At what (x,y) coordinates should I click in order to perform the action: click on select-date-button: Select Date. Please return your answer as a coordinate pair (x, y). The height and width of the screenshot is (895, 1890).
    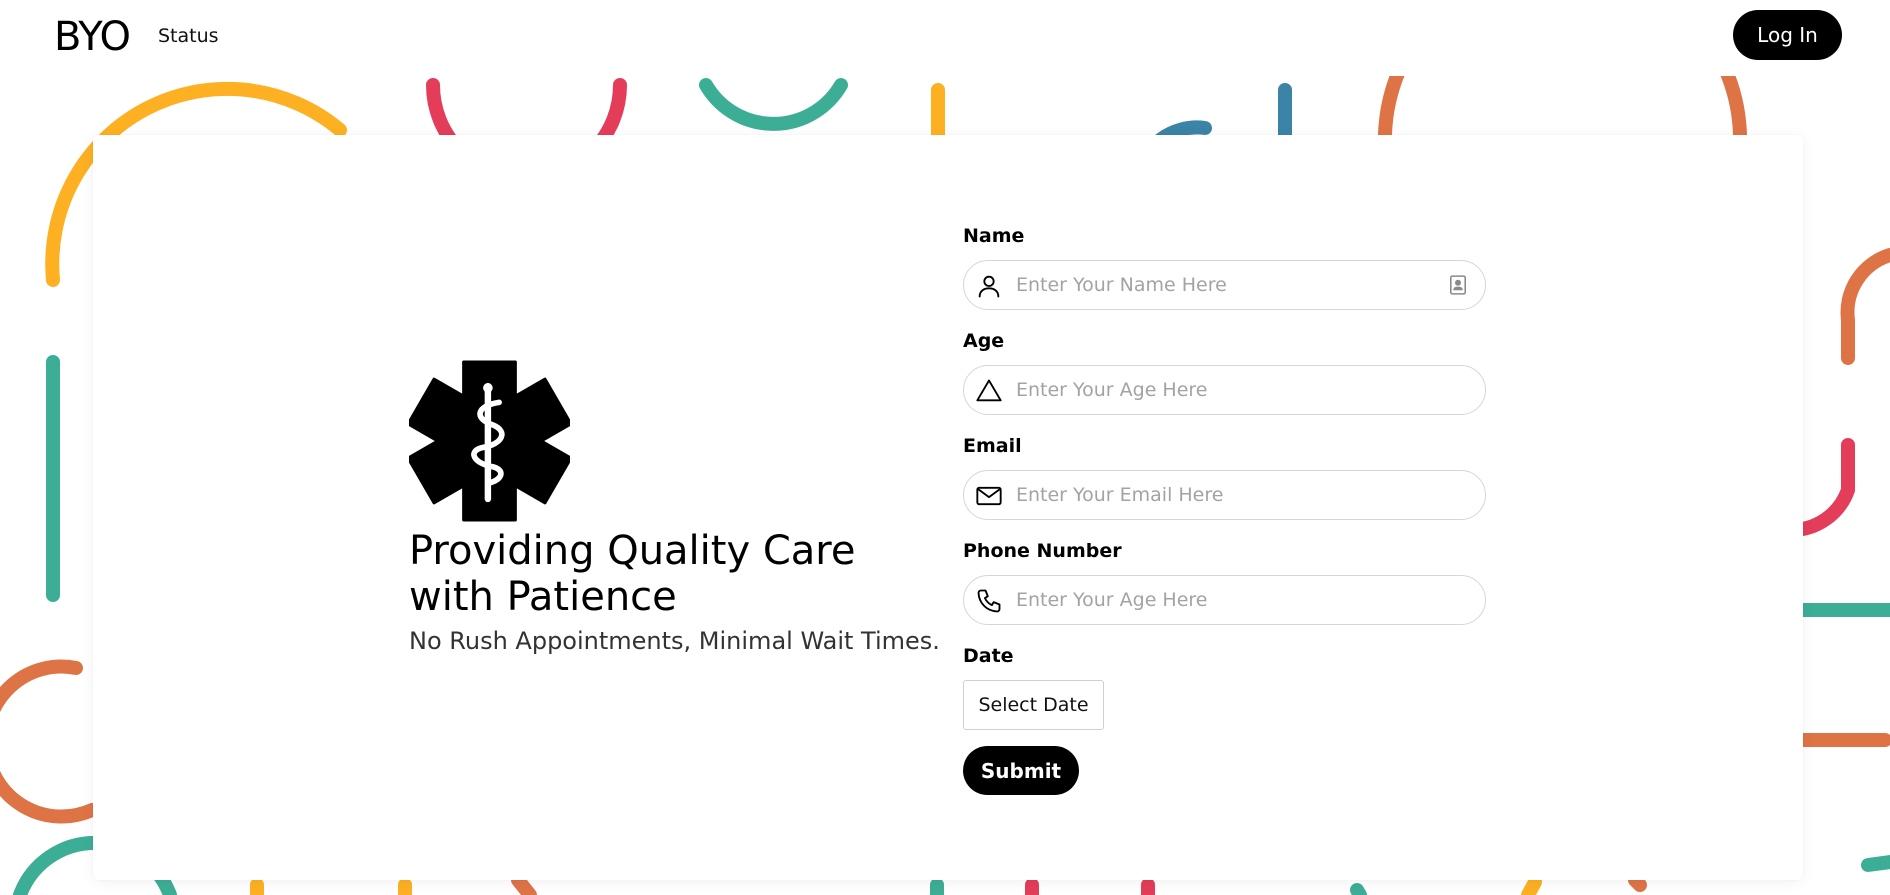
    Looking at the image, I should click on (1033, 705).